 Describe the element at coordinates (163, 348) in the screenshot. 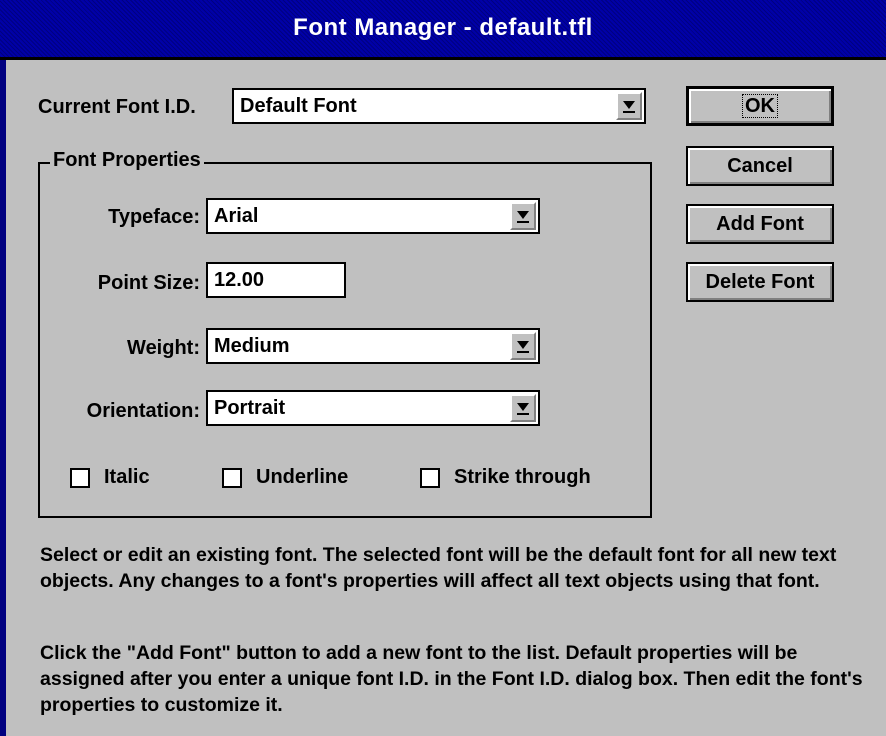

I see `weight-label: Weight:` at that location.